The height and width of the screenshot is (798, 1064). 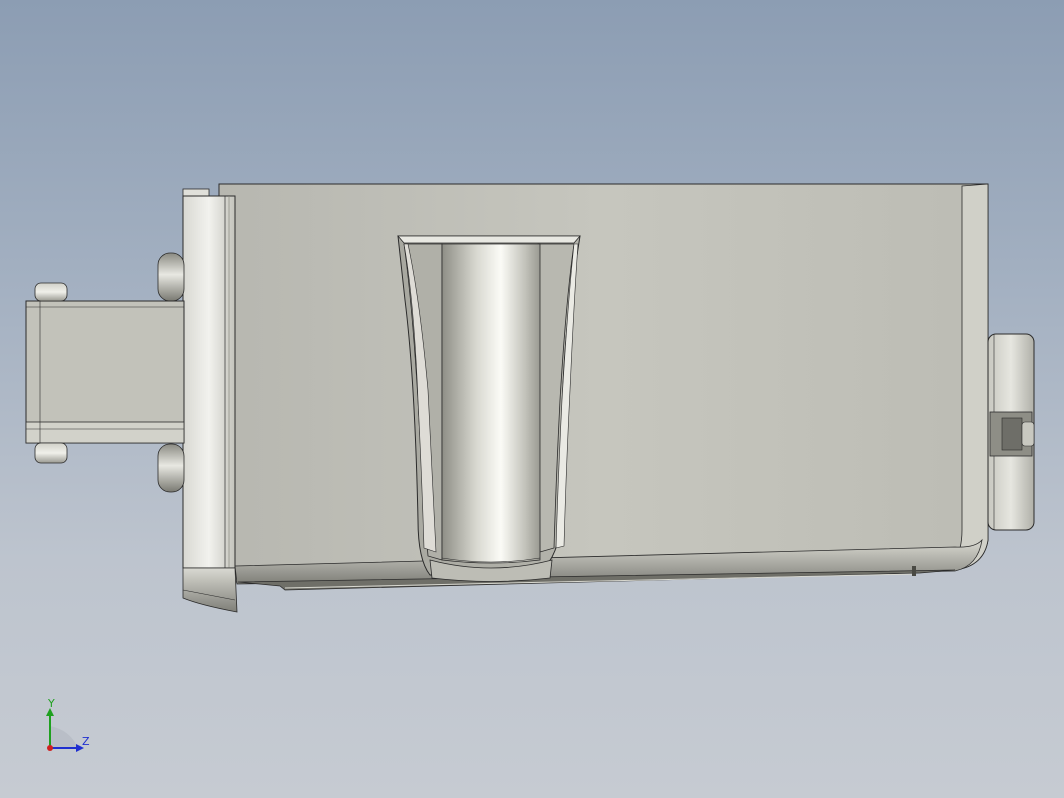 What do you see at coordinates (105, 373) in the screenshot?
I see `left-bracket-arm` at bounding box center [105, 373].